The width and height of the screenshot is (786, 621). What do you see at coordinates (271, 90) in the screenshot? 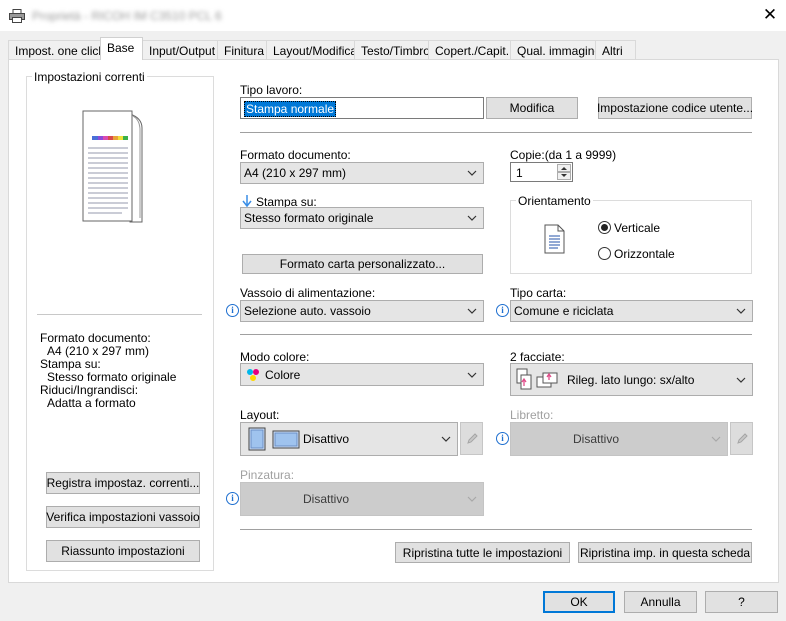
I see `job-type-label: Tipo lavoro:` at bounding box center [271, 90].